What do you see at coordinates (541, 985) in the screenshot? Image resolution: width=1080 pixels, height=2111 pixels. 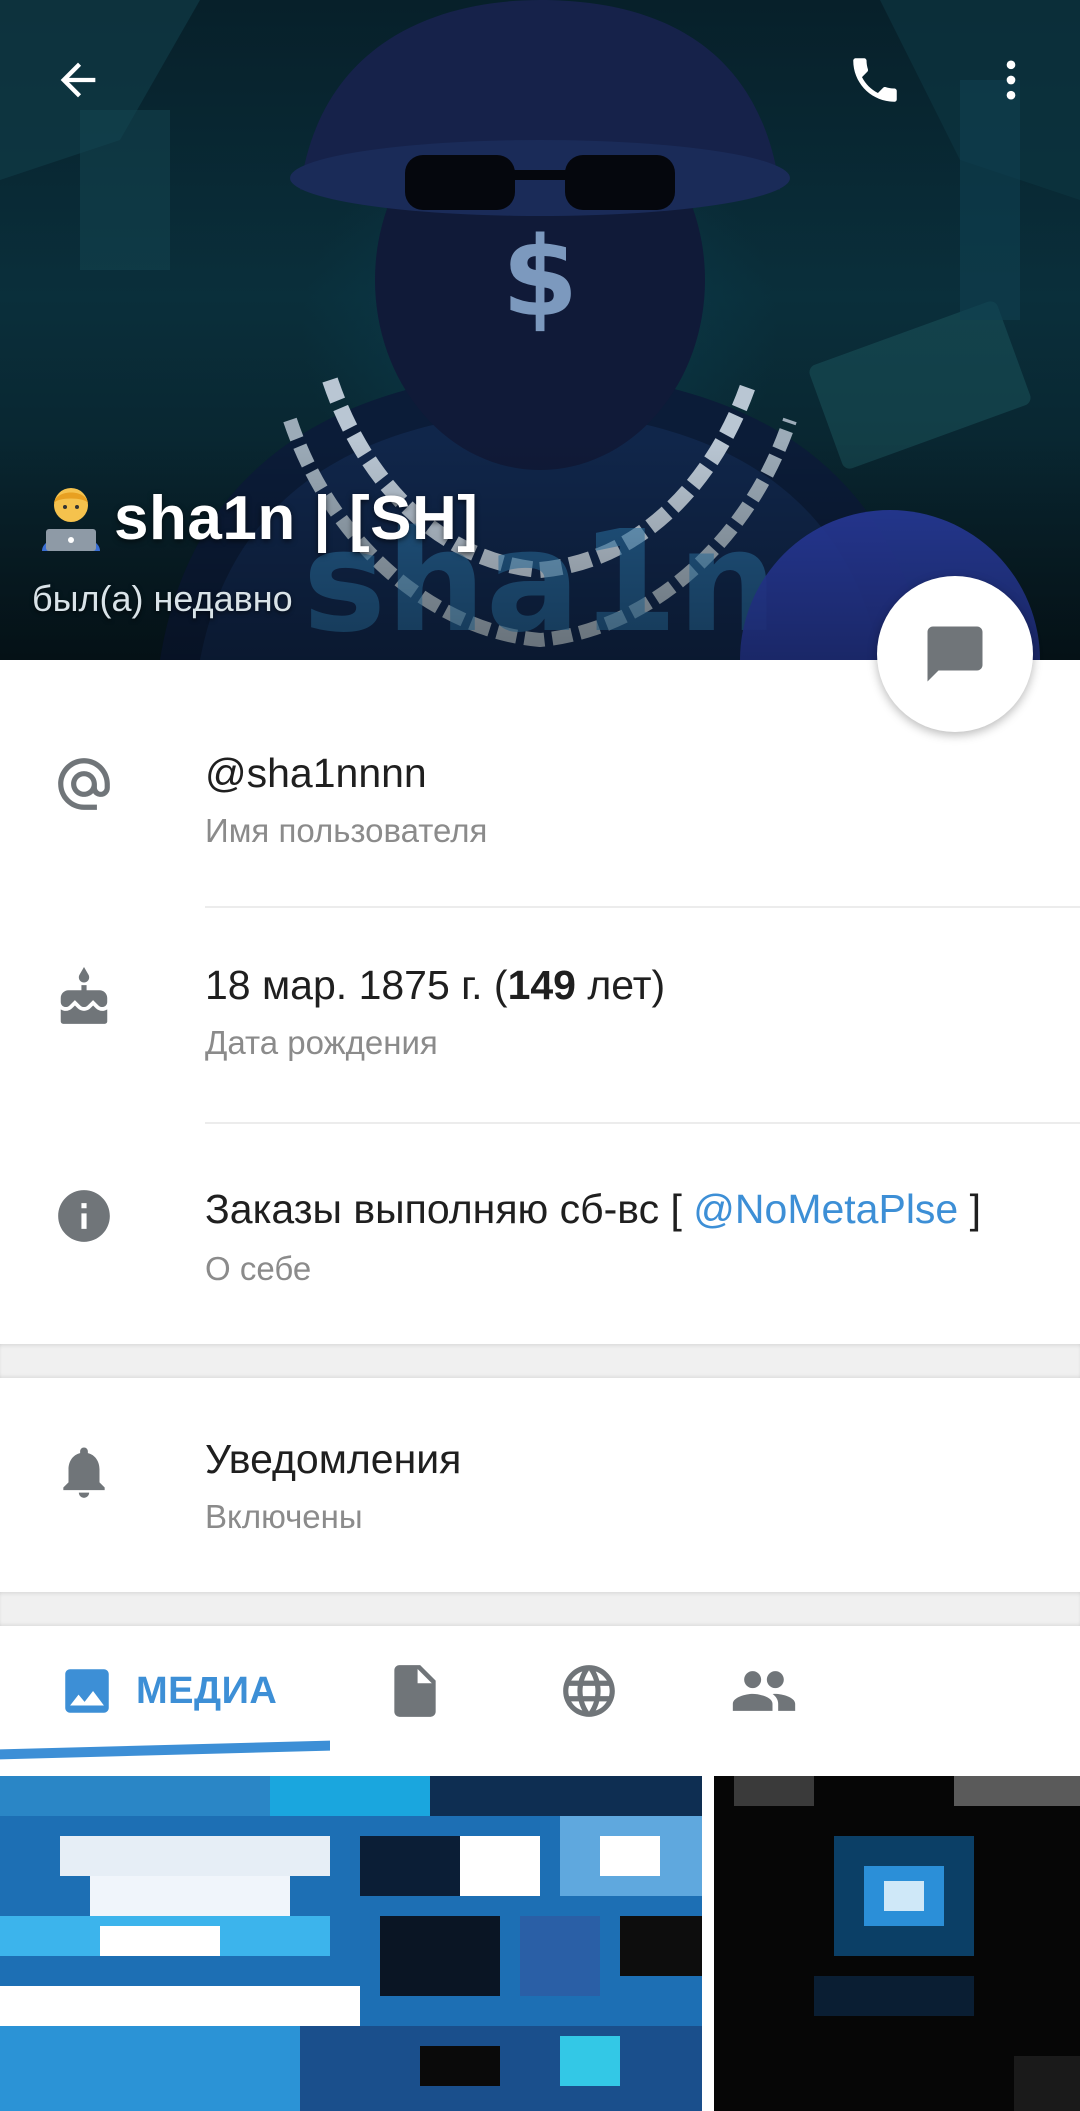 I see `birthday-age: 149` at bounding box center [541, 985].